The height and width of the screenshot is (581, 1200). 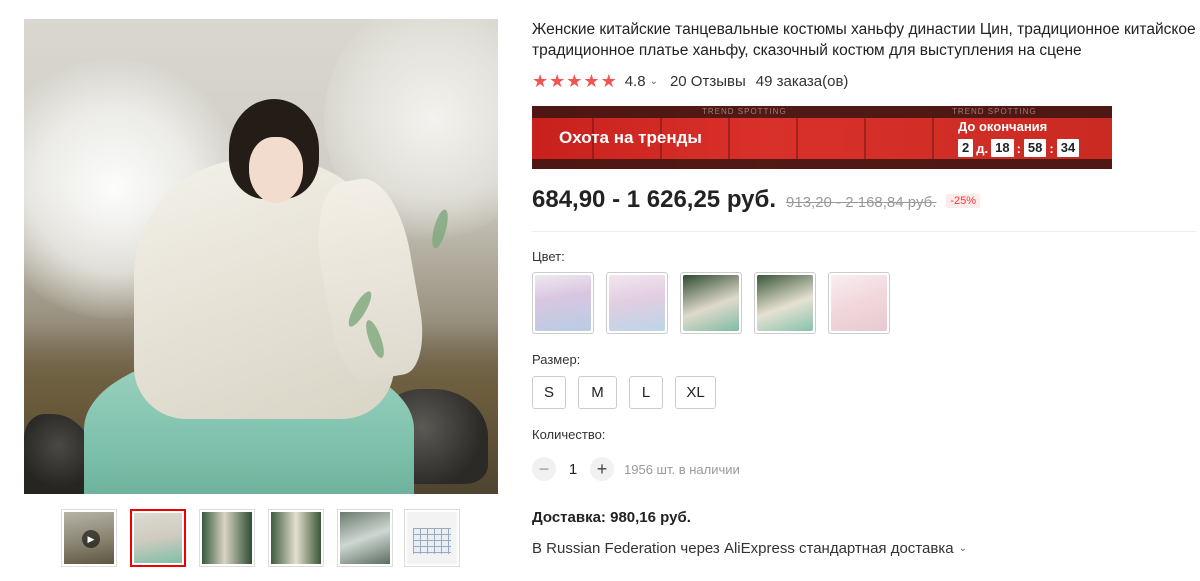 I want to click on current-price: 684,90 - 1 626,25 руб., so click(x=654, y=199).